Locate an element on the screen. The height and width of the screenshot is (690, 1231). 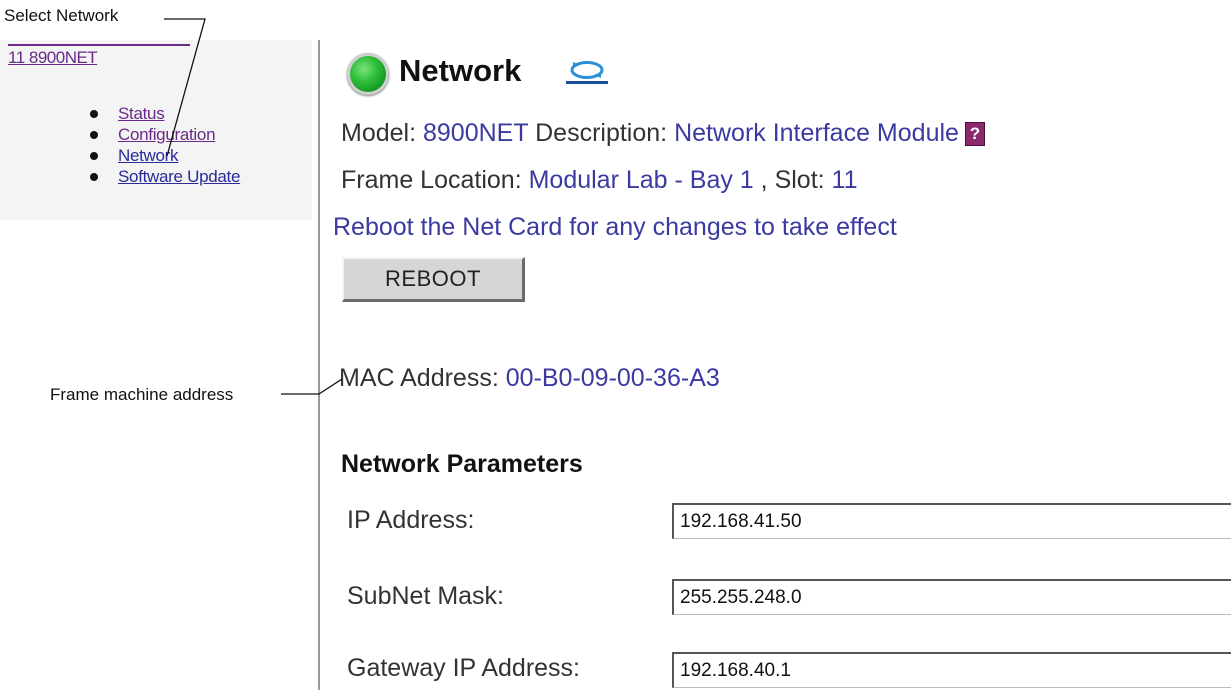
sidebar-link-network: Network is located at coordinates (148, 156).